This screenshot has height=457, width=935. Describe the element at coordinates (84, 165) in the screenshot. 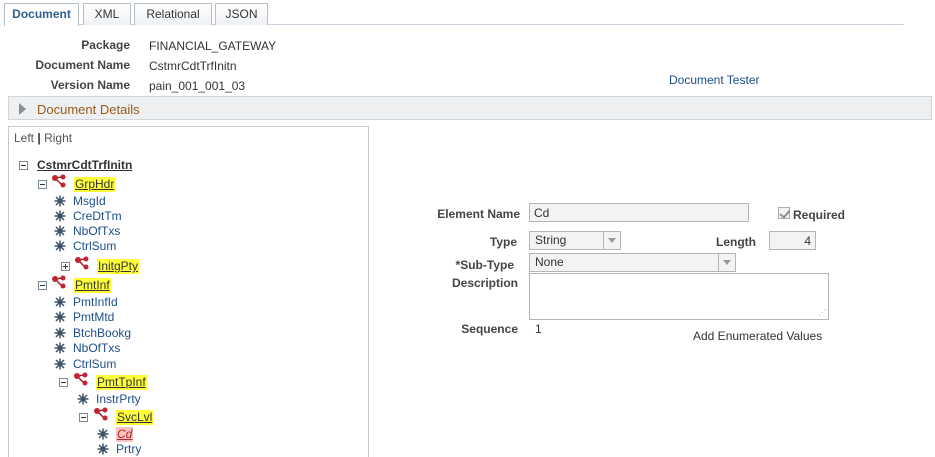

I see `tree-node-label: CstmrCdtTrfInitn` at that location.